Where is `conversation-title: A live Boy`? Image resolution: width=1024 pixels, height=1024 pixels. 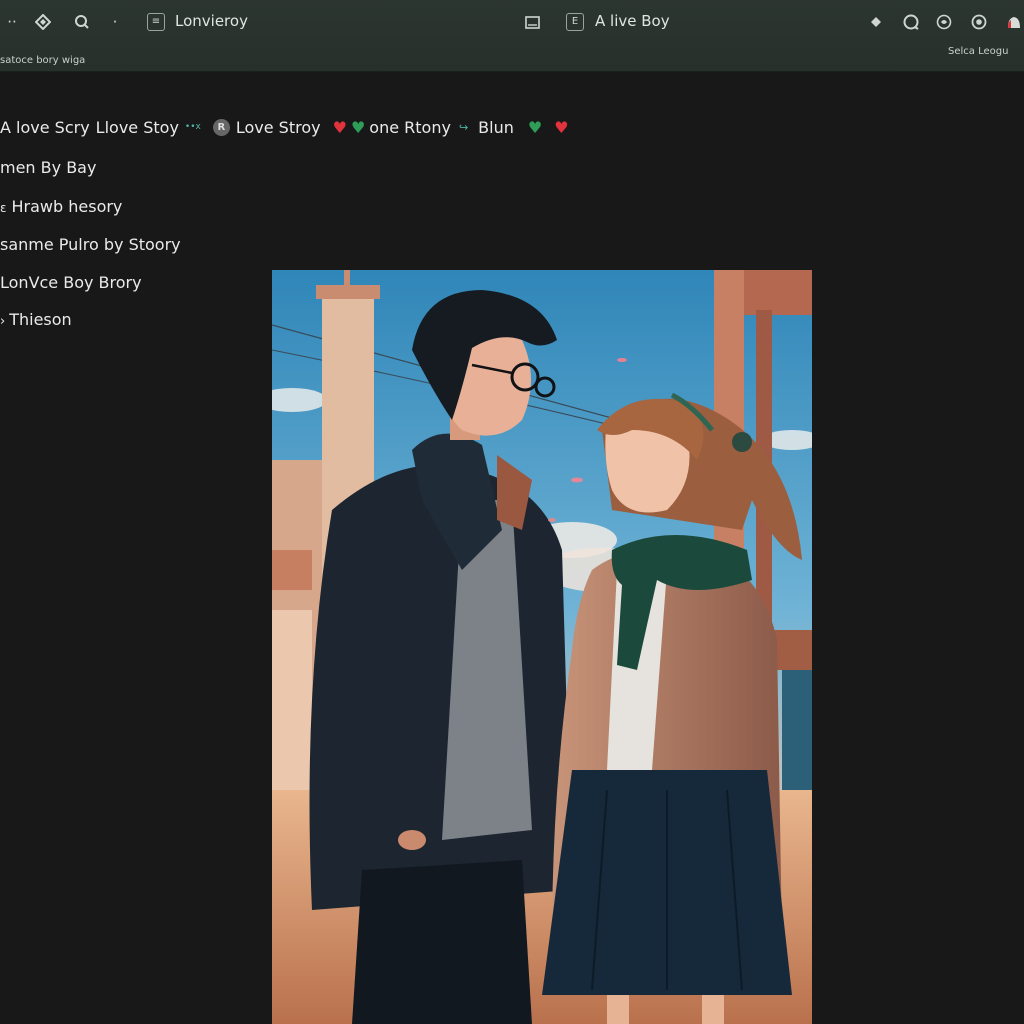
conversation-title: A live Boy is located at coordinates (632, 21).